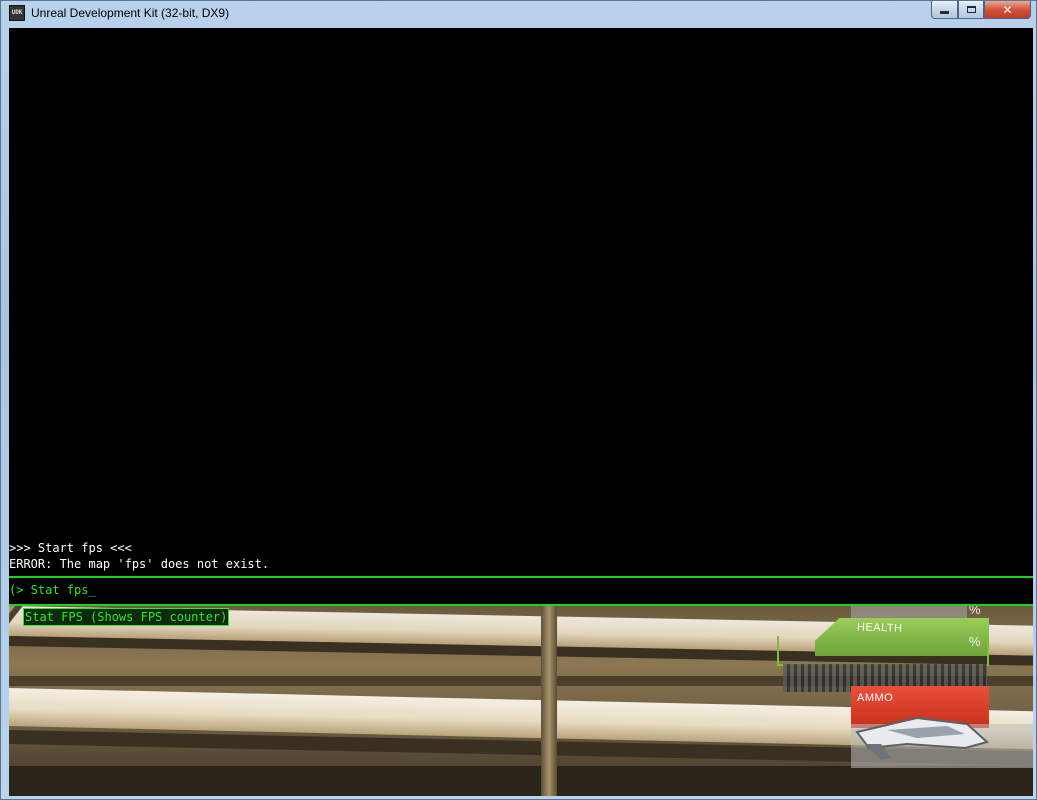 The image size is (1037, 800). I want to click on console-autocomplete-suggestion: Stat FPS (Shows FPS counter), so click(126, 617).